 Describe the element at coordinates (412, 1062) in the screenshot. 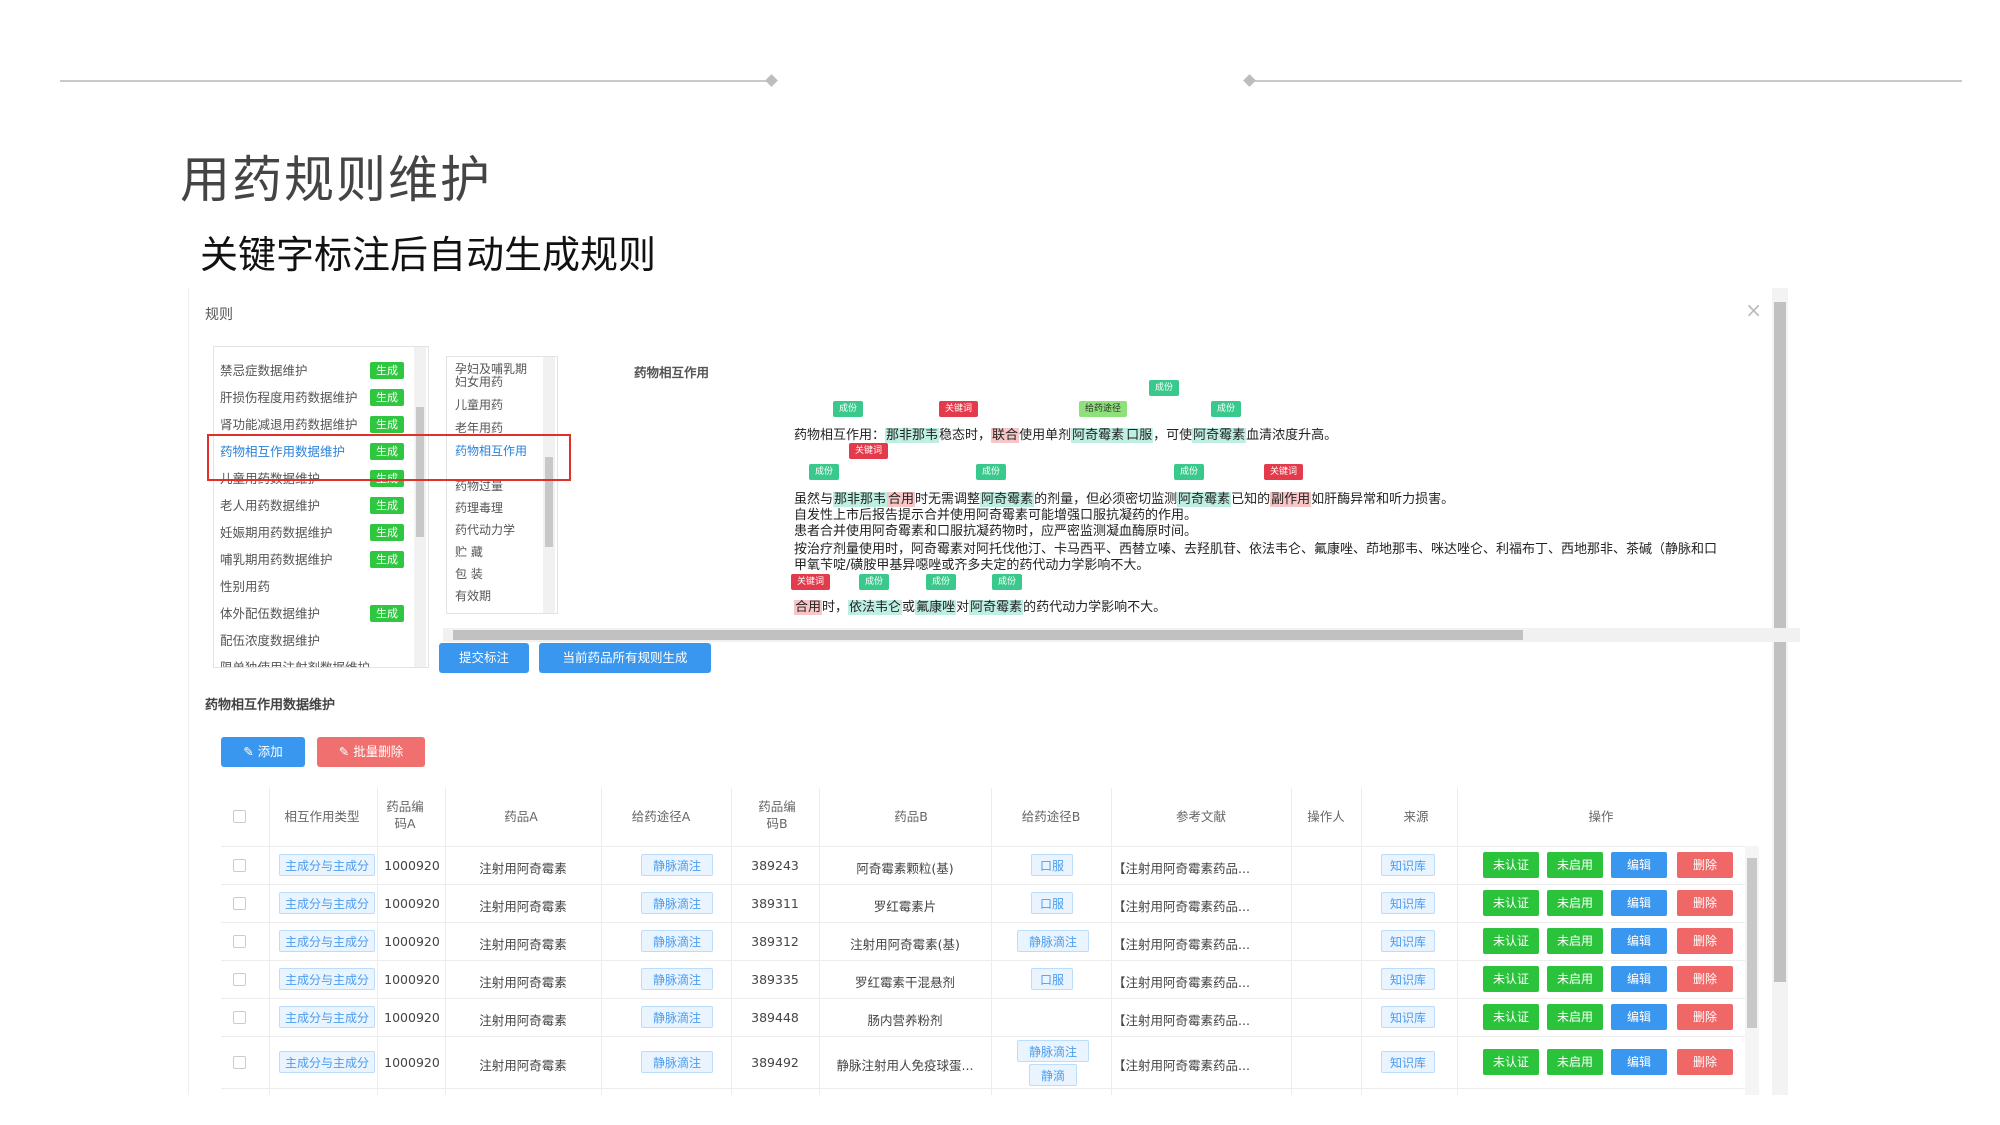

I see `drug-code-a: 1000920` at that location.